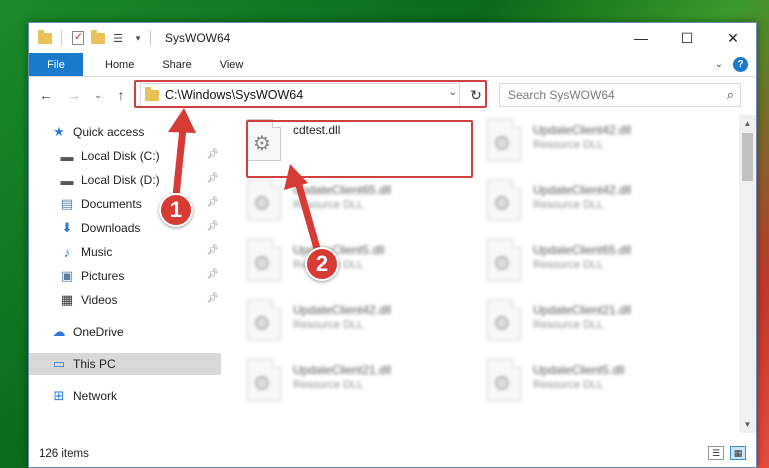 The width and height of the screenshot is (769, 468). What do you see at coordinates (392, 454) in the screenshot?
I see `status-bar: 126 items ☰ ▦` at bounding box center [392, 454].